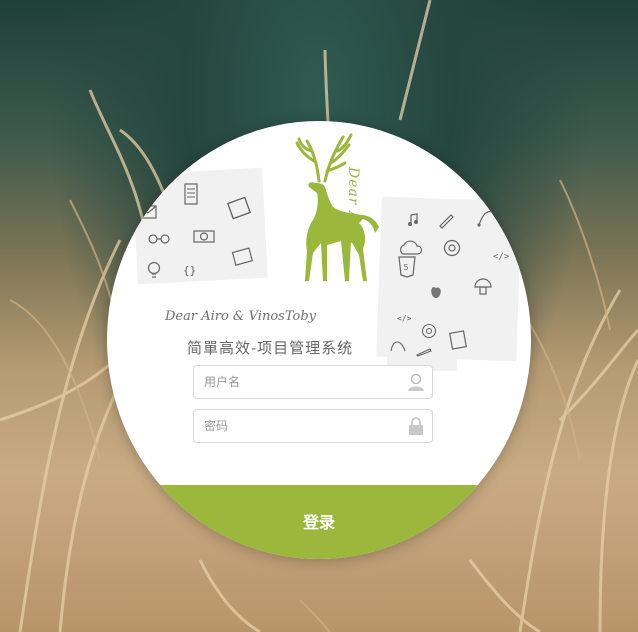 The image size is (638, 632). What do you see at coordinates (429, 331) in the screenshot?
I see `chrome-small-icon` at bounding box center [429, 331].